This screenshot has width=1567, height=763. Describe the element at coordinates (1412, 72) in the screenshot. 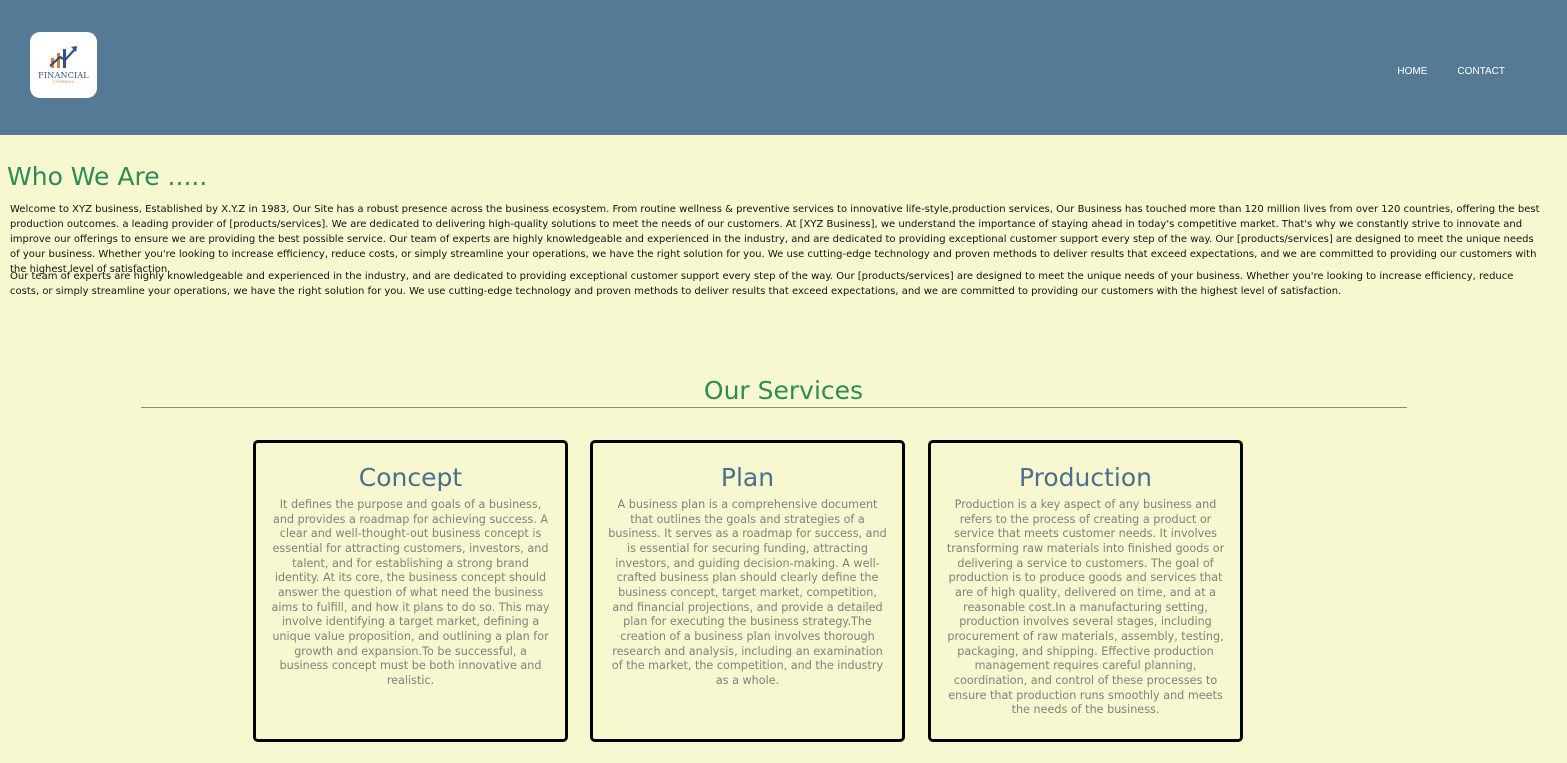

I see `nav-home-link: HOME` at that location.